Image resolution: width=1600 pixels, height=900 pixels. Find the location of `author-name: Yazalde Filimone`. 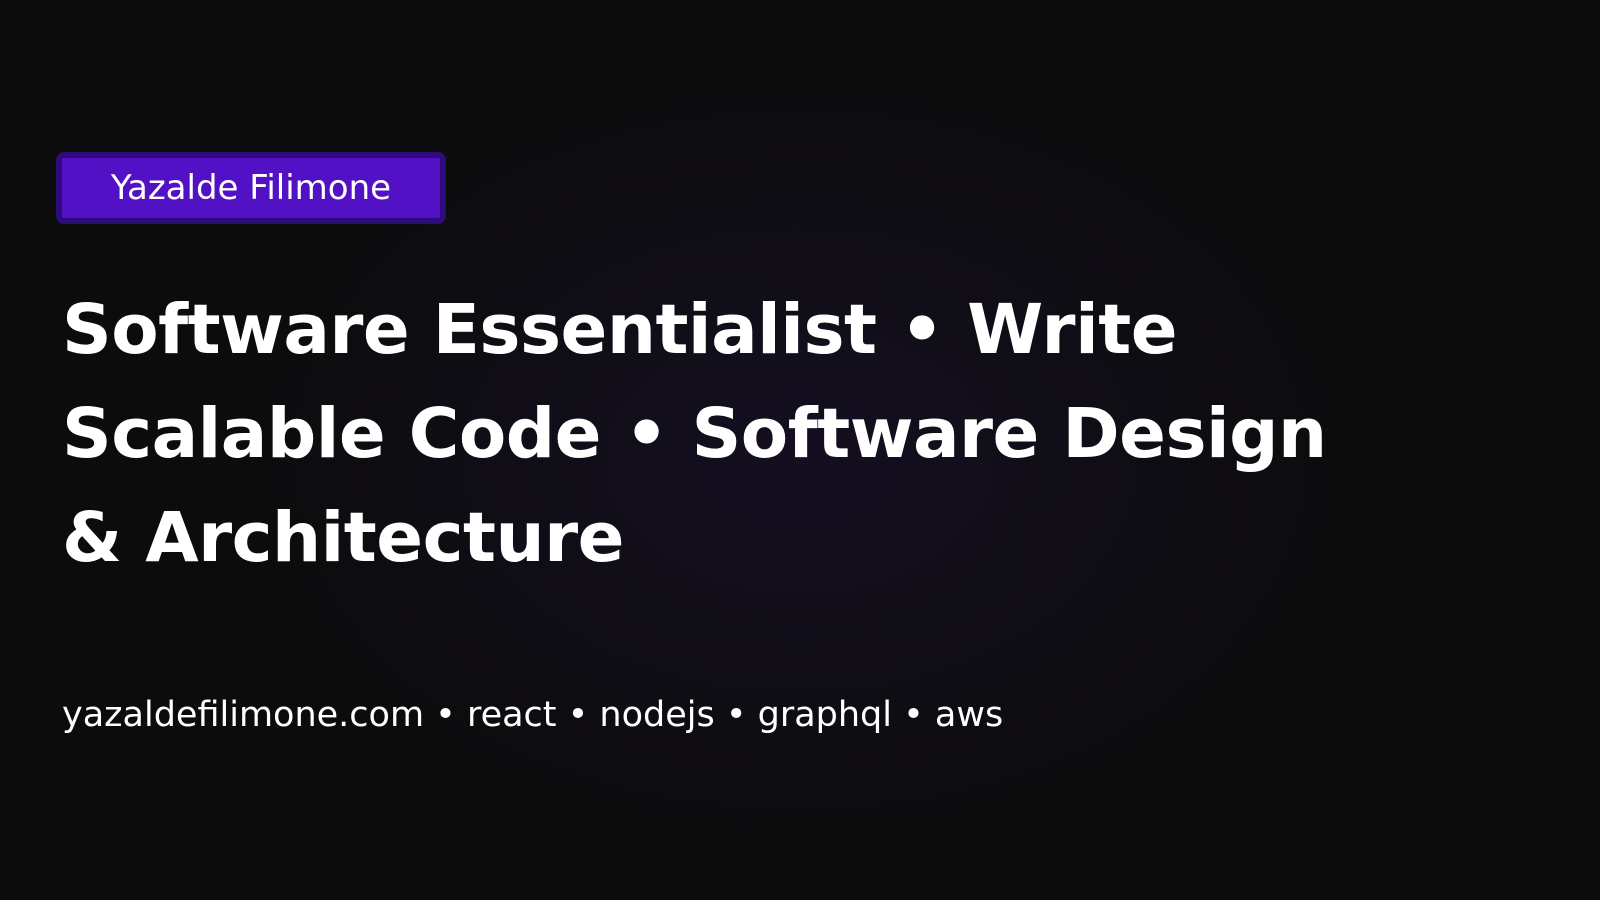

author-name: Yazalde Filimone is located at coordinates (251, 188).